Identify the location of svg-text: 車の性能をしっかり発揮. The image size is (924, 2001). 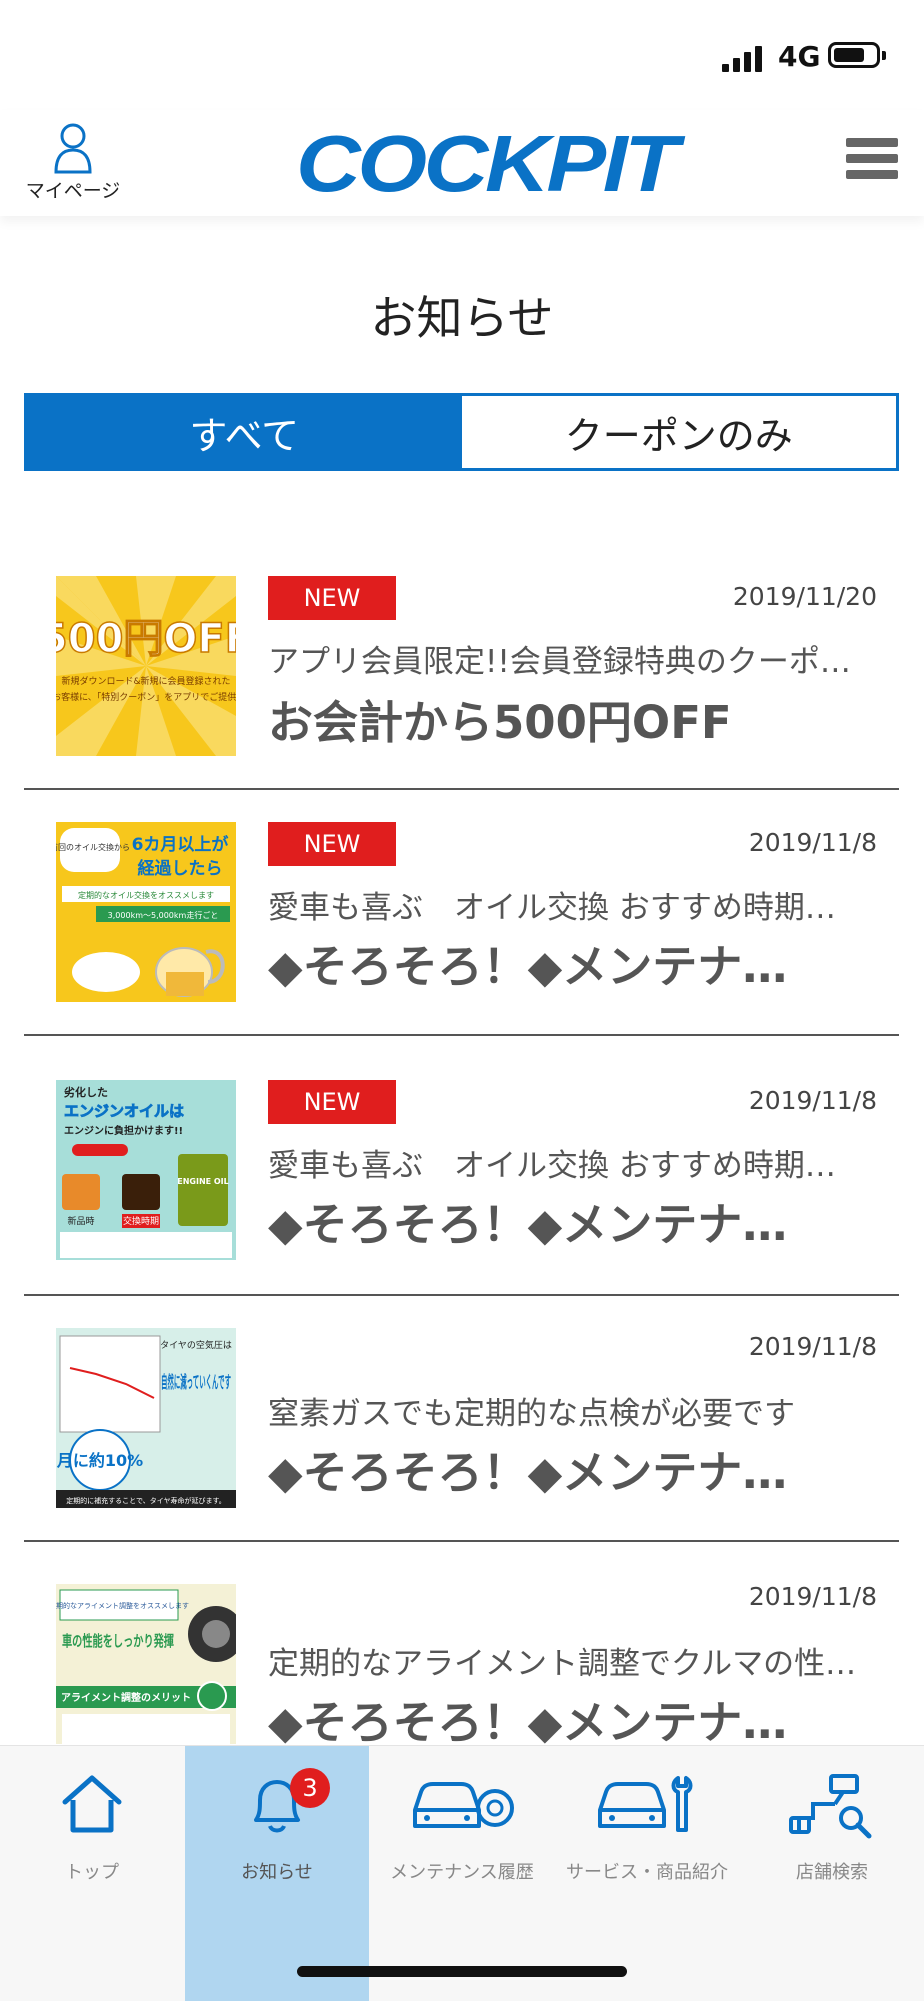
(118, 1641).